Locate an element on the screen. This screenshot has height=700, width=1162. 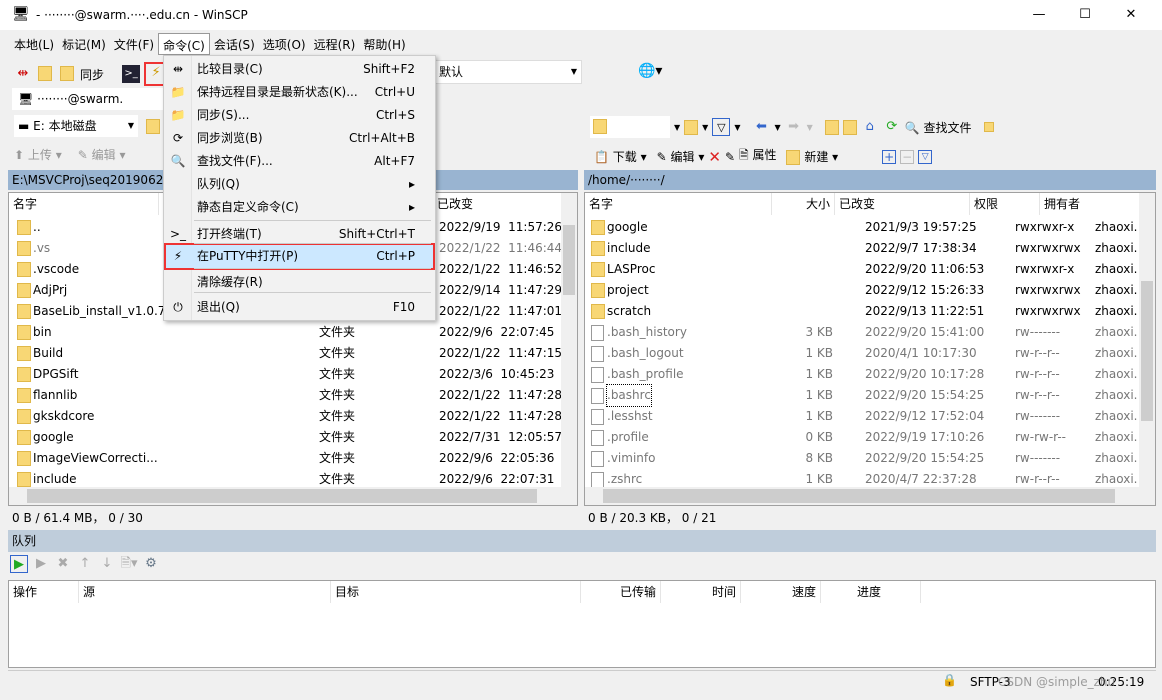
tree-icon is located at coordinates (988, 127).